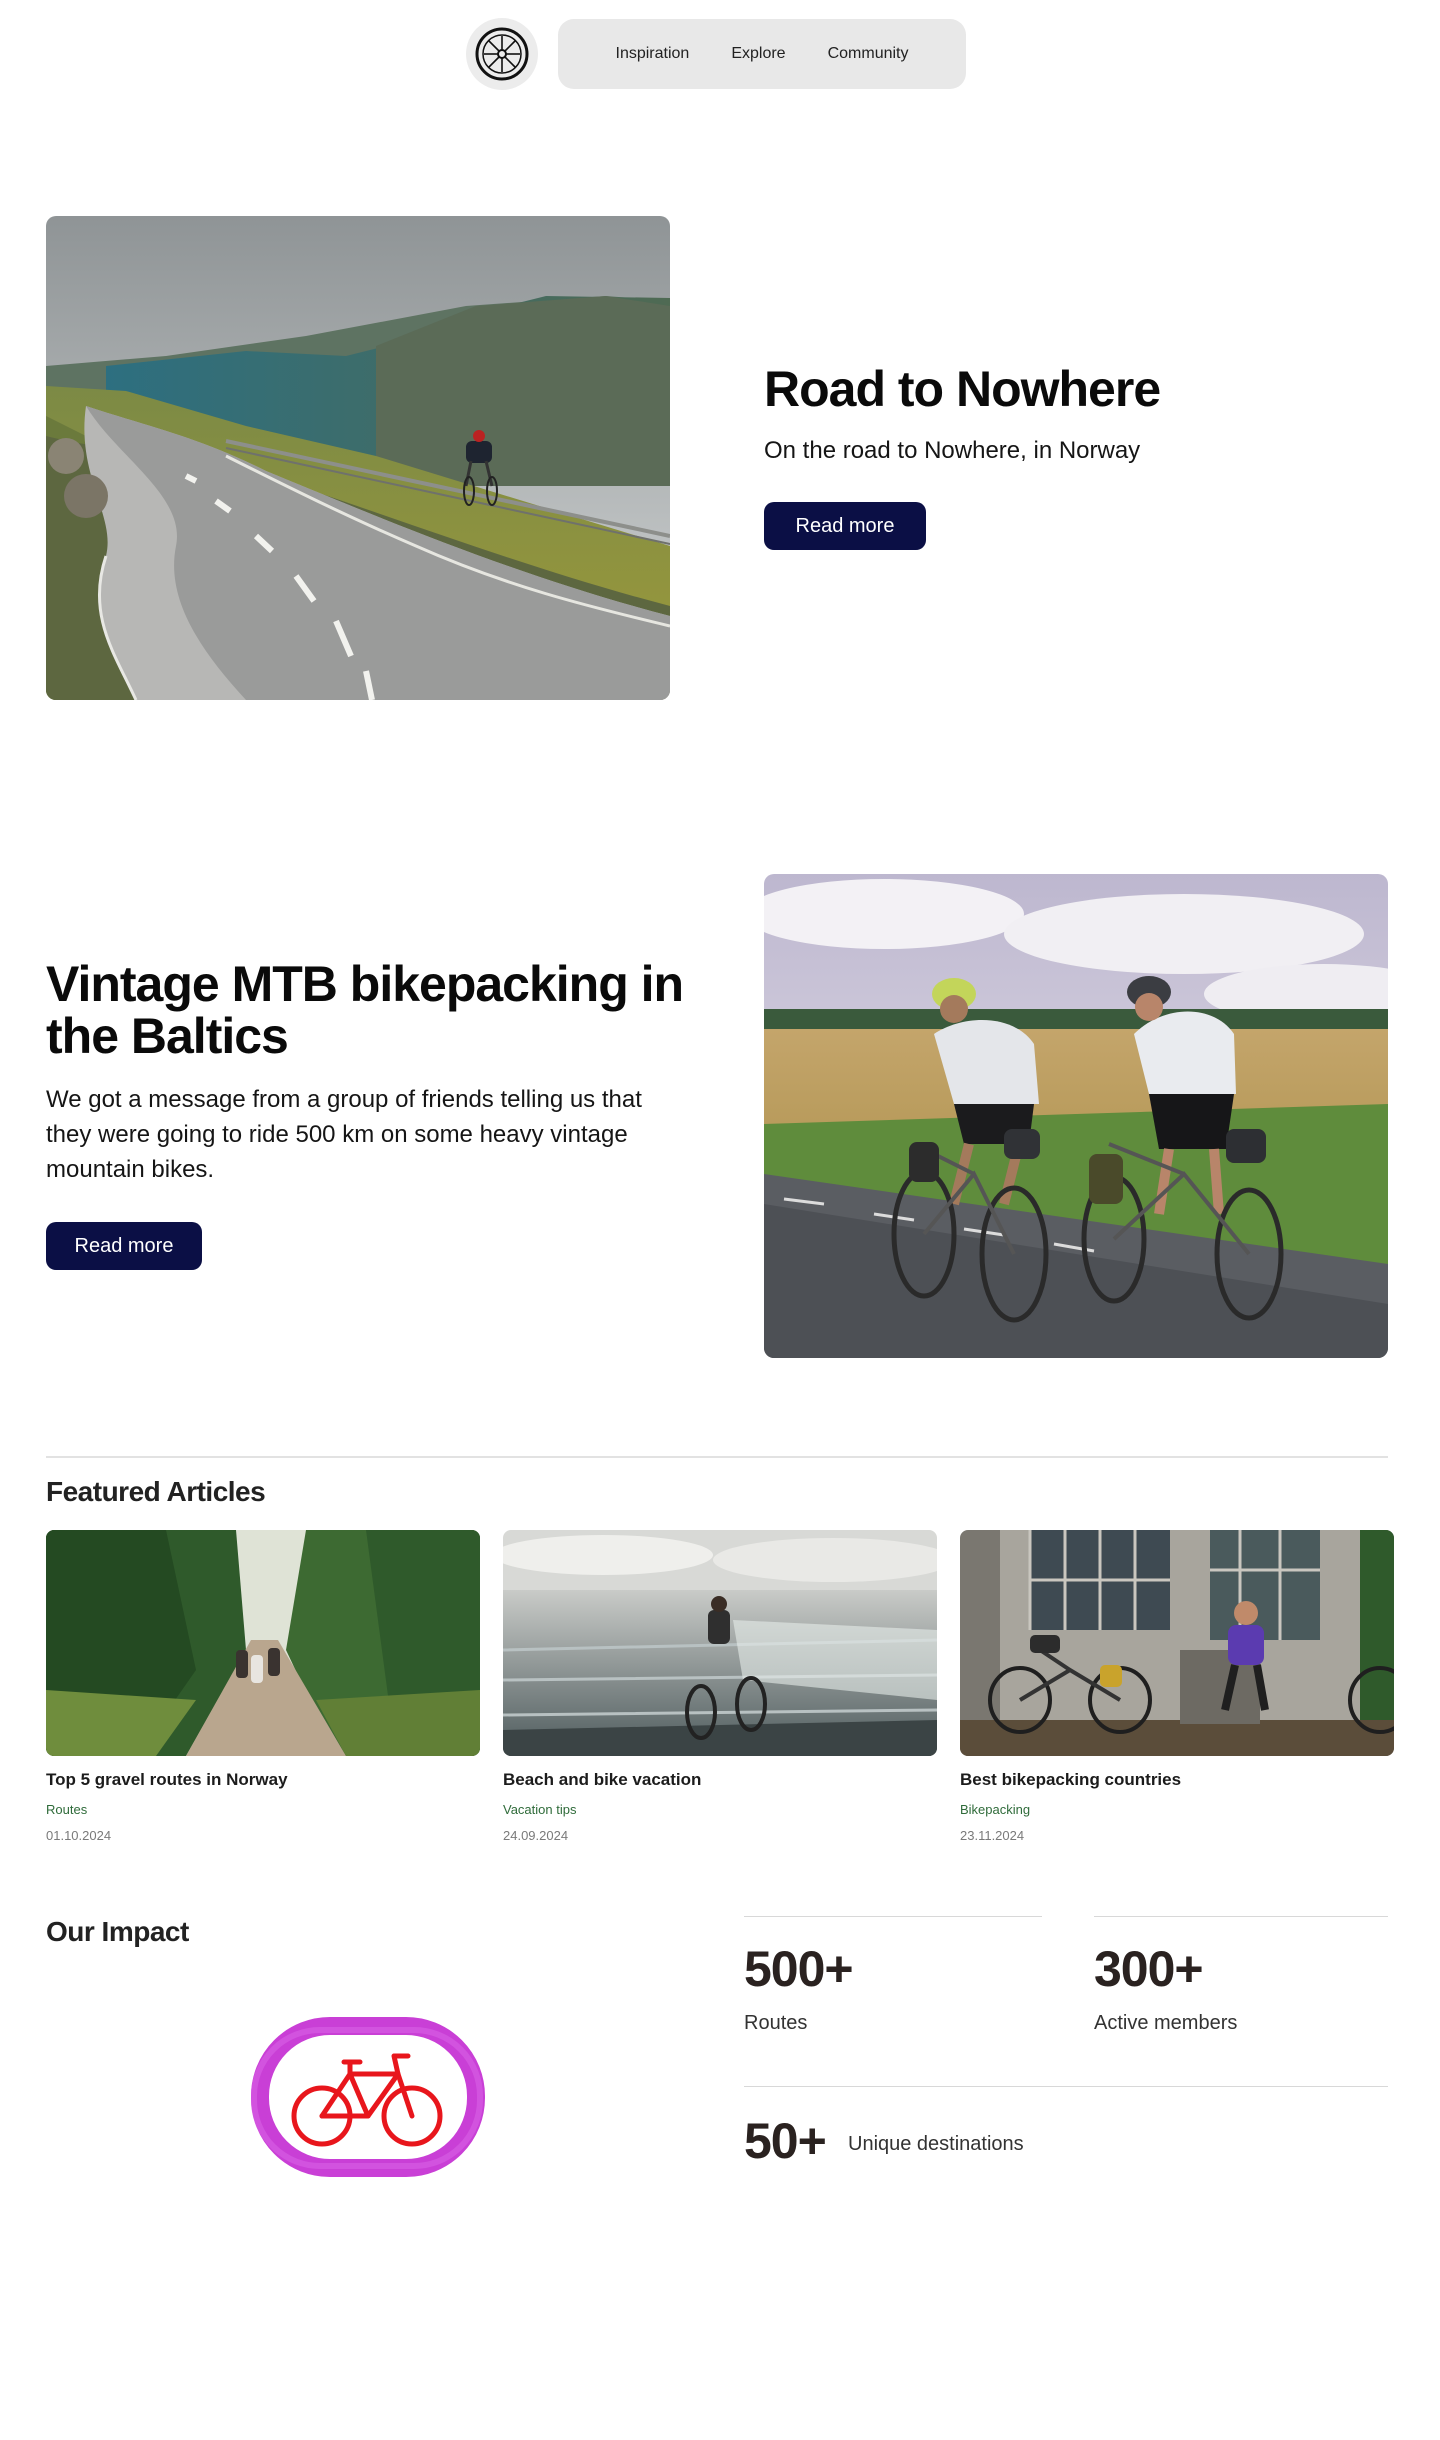 The height and width of the screenshot is (2440, 1440). What do you see at coordinates (117, 1931) in the screenshot?
I see `our-impact-title: Our Impact` at bounding box center [117, 1931].